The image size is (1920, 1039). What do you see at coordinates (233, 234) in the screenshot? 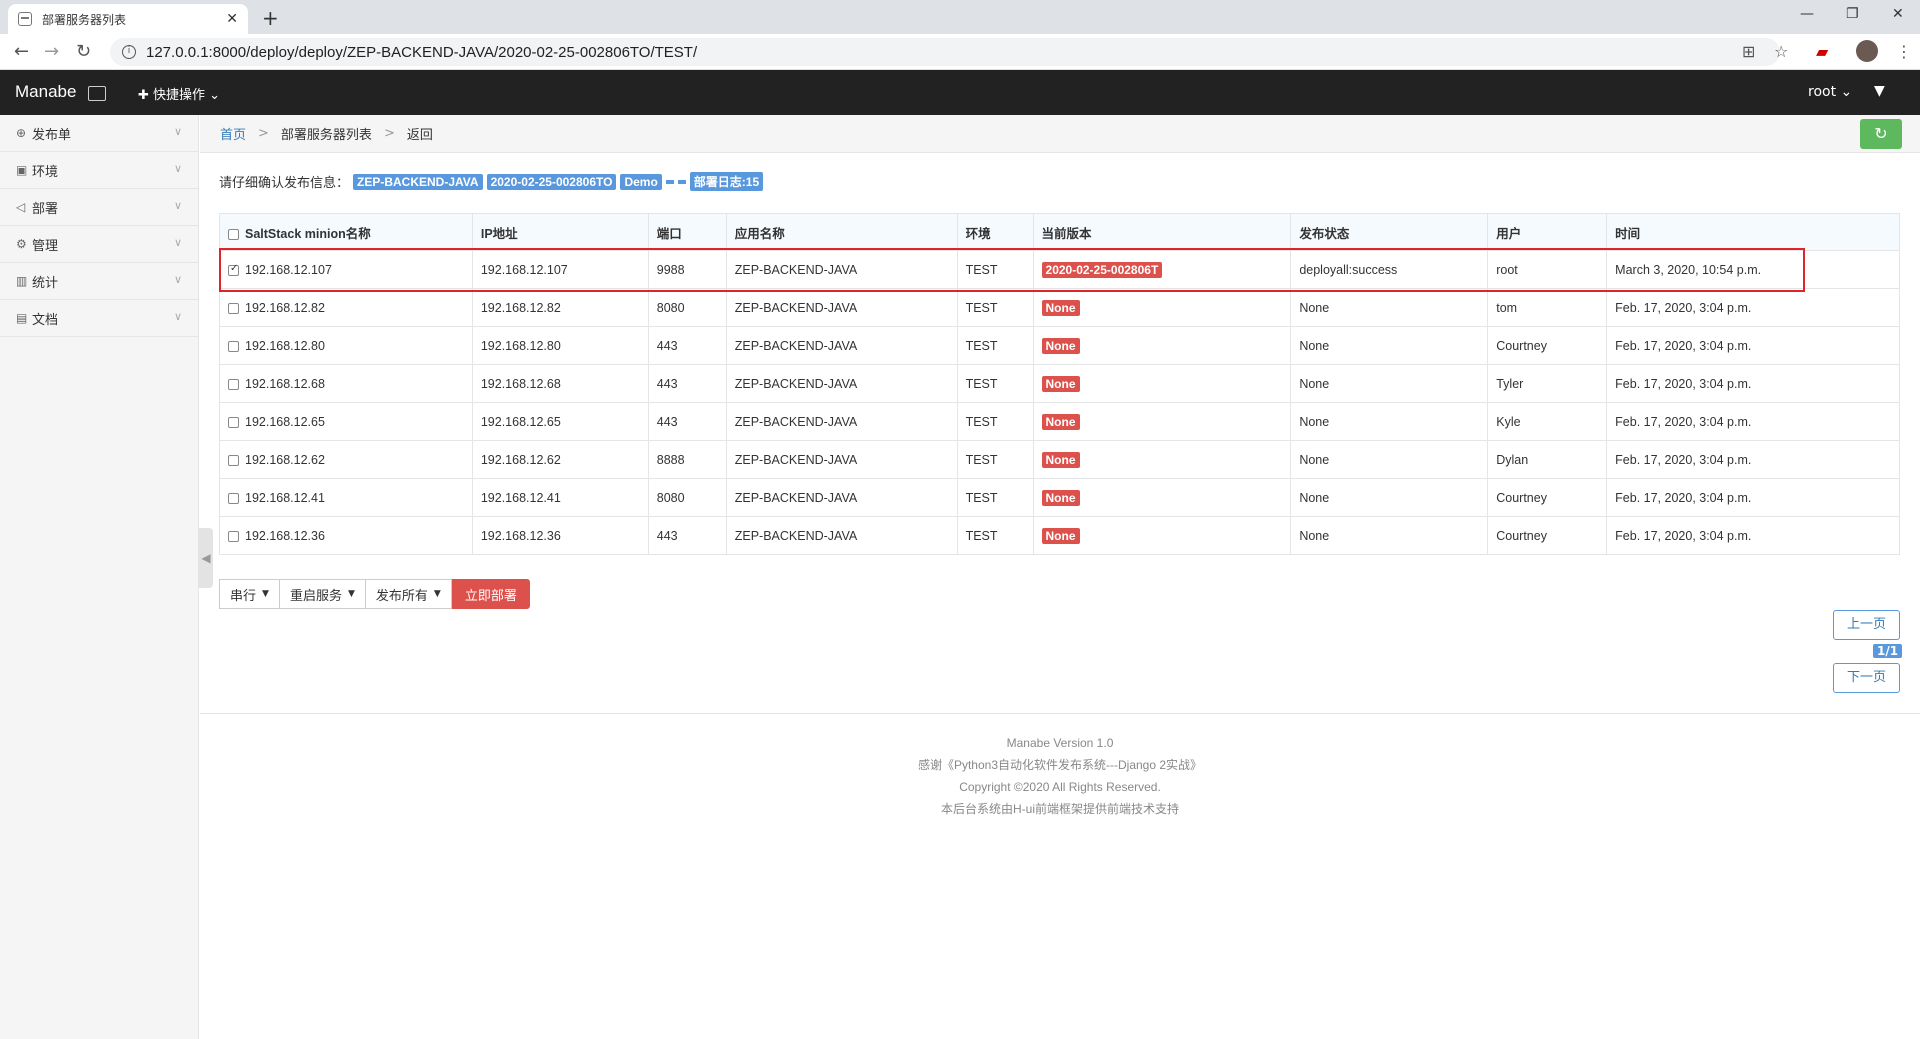
I see `select-all-checkbox` at bounding box center [233, 234].